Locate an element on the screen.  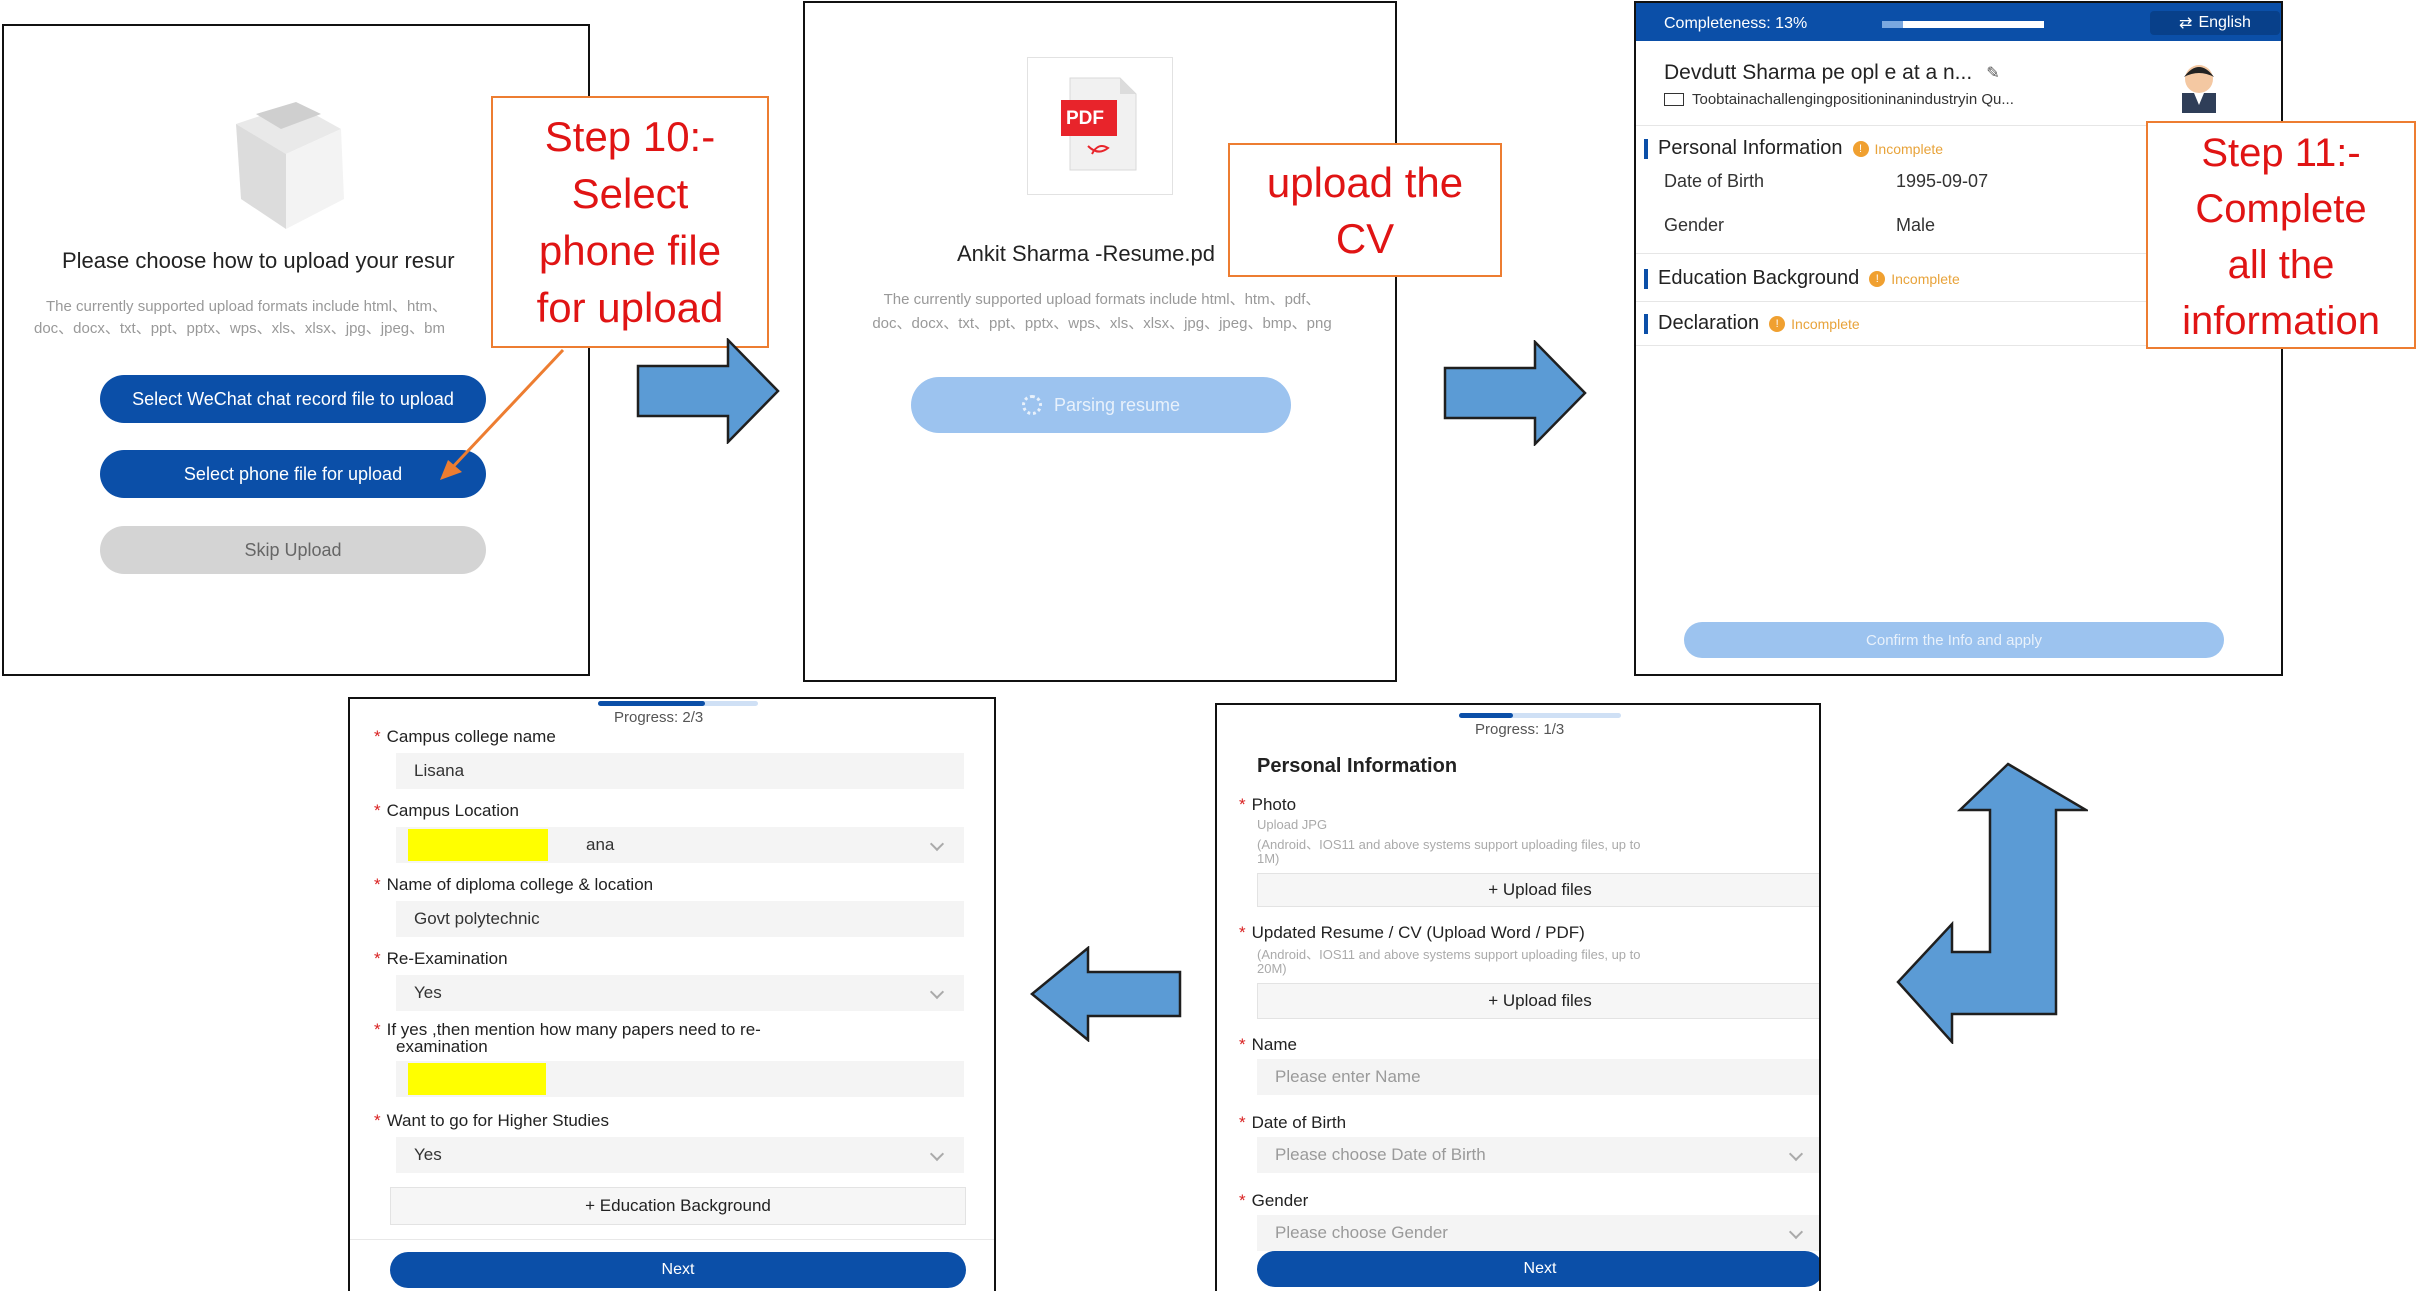
parsing-label: Parsing resume is located at coordinates (1117, 404).